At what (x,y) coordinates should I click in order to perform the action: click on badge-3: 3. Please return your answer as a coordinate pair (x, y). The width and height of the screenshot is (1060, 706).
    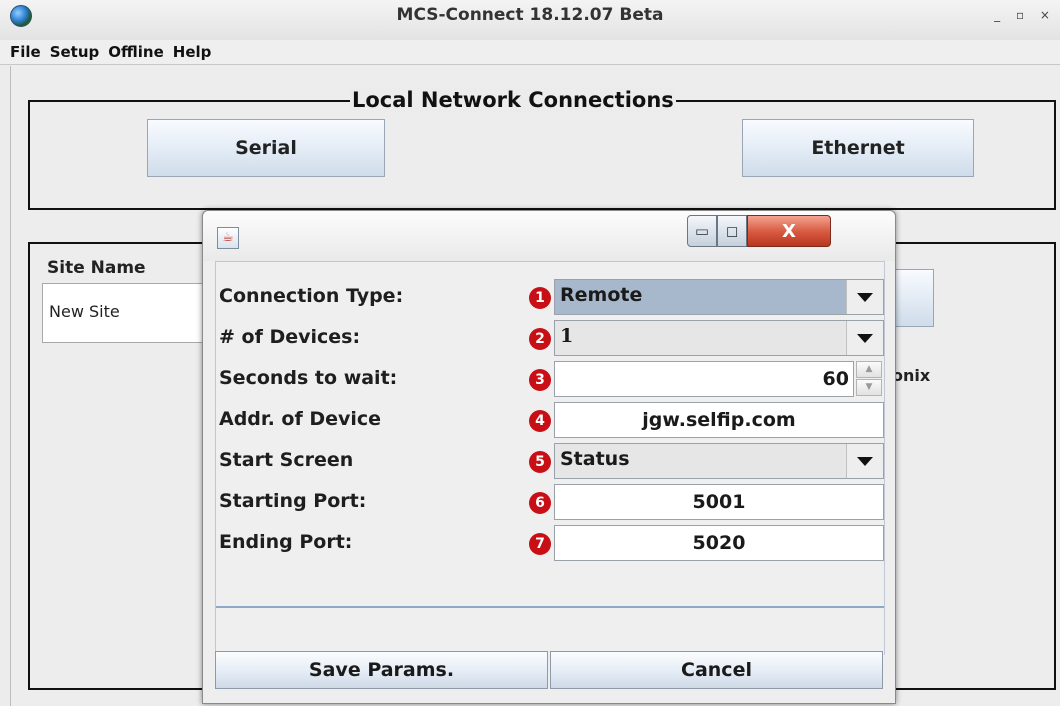
    Looking at the image, I should click on (540, 380).